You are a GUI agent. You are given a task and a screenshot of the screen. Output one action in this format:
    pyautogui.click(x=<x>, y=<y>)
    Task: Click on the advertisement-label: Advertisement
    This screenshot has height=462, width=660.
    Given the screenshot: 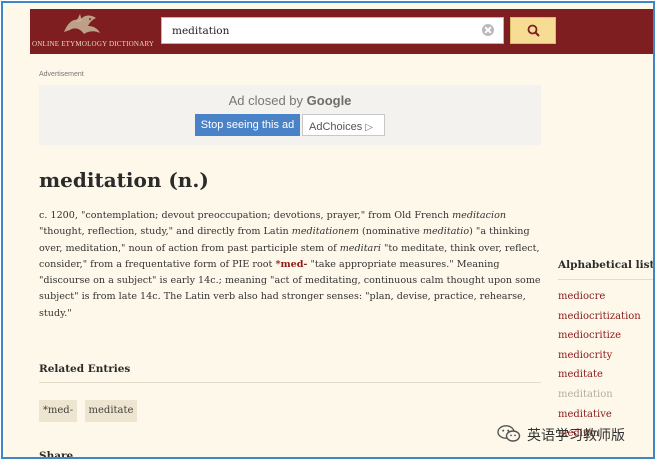 What is the action you would take?
    pyautogui.click(x=61, y=74)
    